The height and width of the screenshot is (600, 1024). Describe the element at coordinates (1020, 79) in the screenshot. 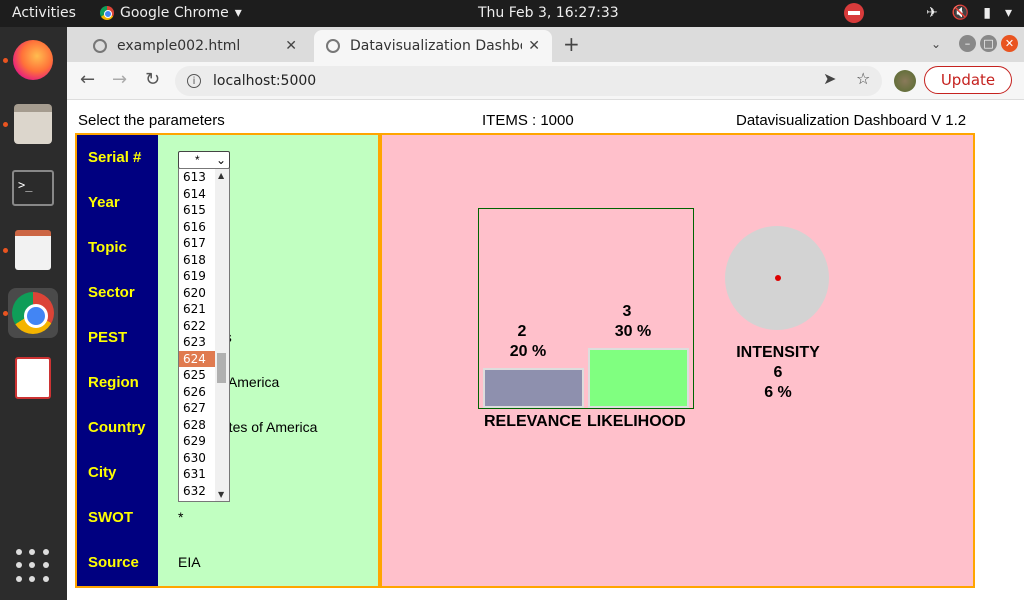

I see `more-menu-icon: ⋮` at that location.